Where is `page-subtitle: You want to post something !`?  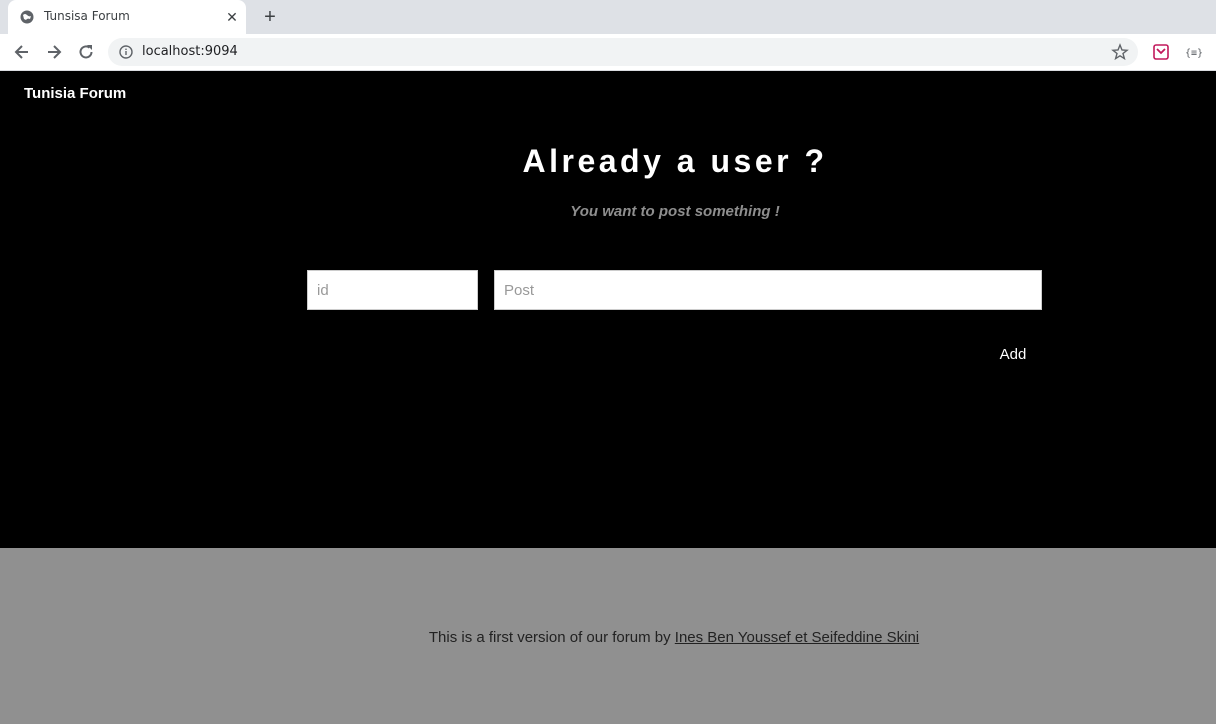
page-subtitle: You want to post something ! is located at coordinates (675, 211).